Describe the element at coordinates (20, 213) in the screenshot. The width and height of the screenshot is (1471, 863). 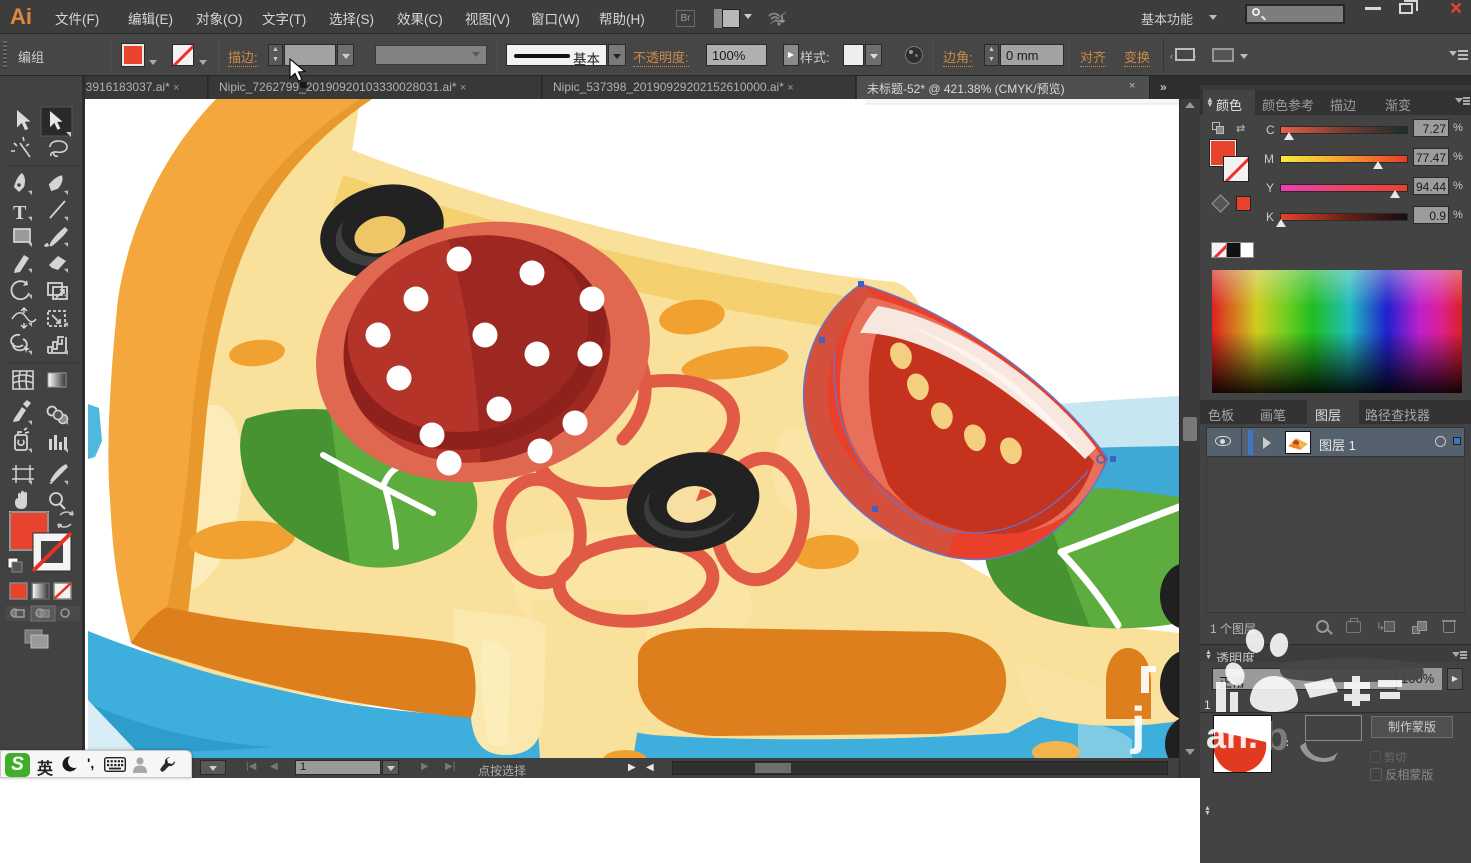
I see `svg-text: T` at that location.